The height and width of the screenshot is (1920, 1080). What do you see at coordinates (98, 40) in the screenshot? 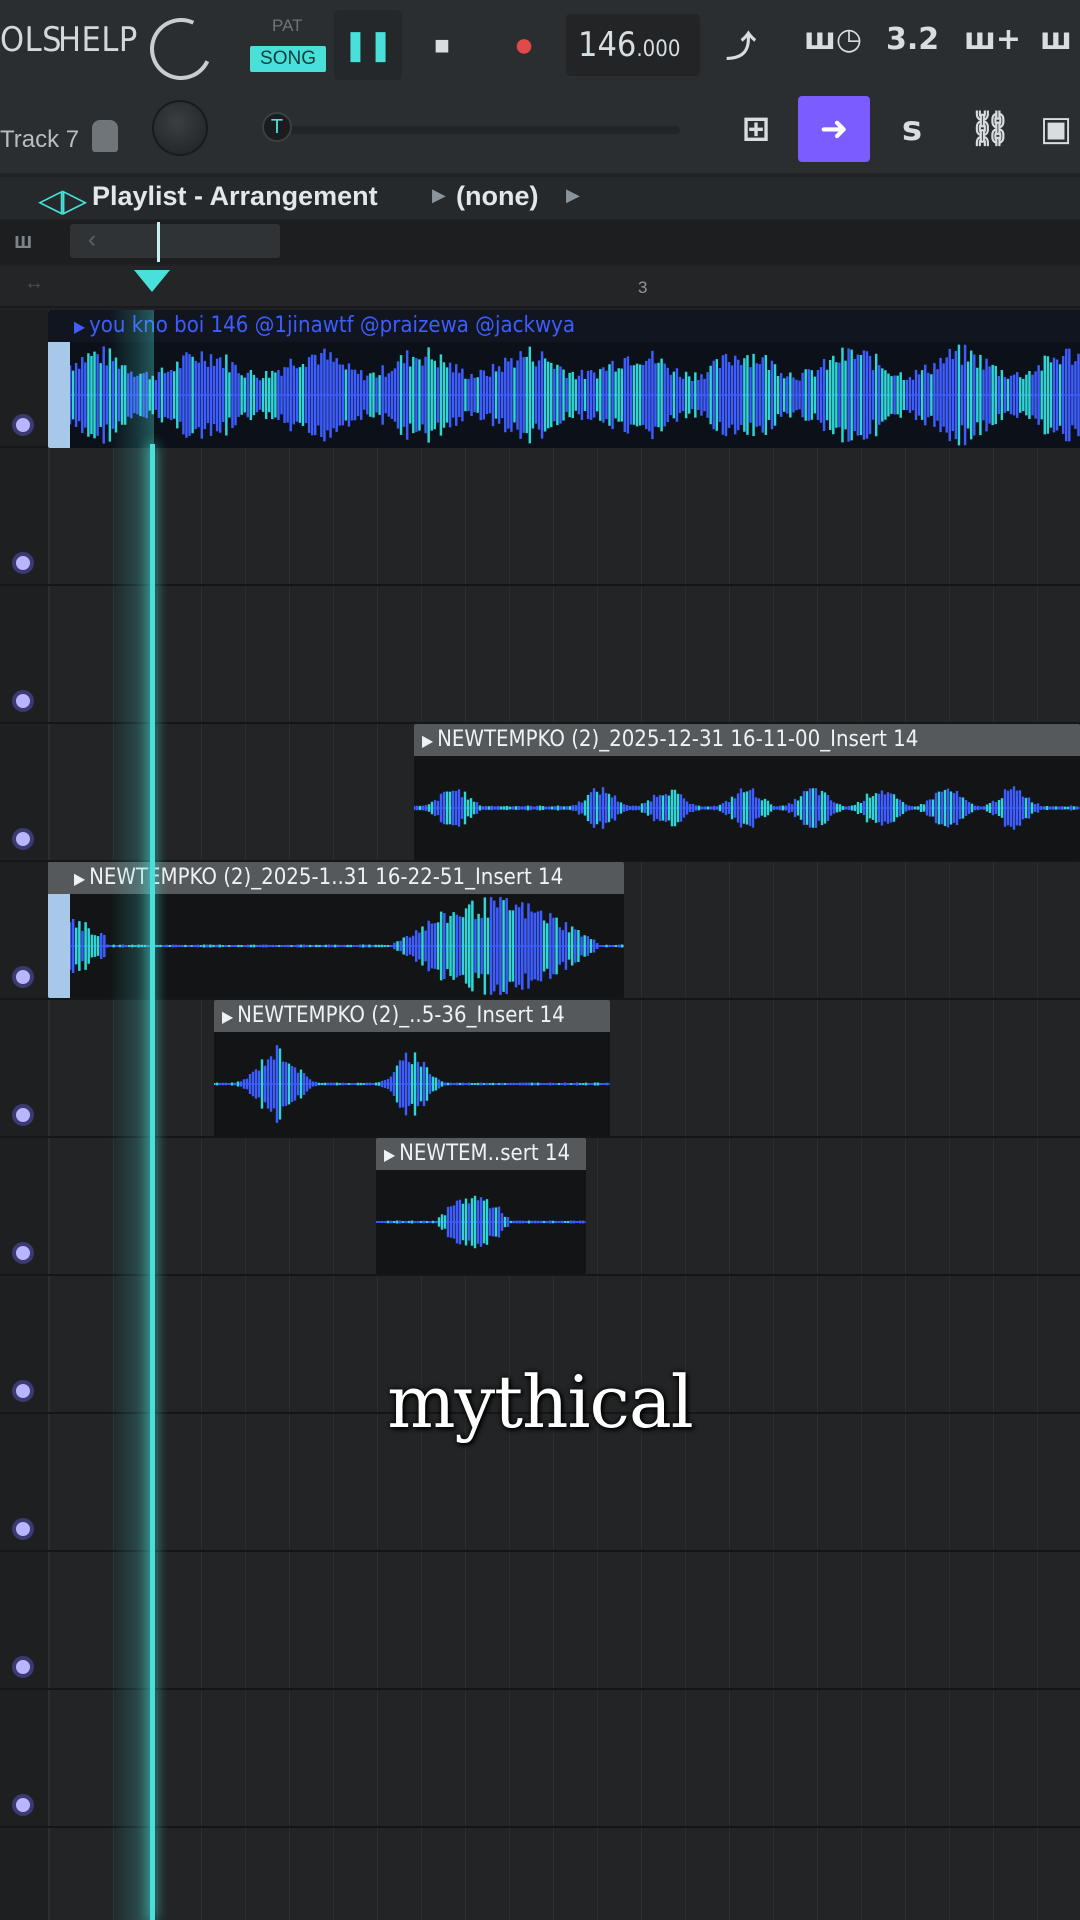
I see `menu-help: HELP` at bounding box center [98, 40].